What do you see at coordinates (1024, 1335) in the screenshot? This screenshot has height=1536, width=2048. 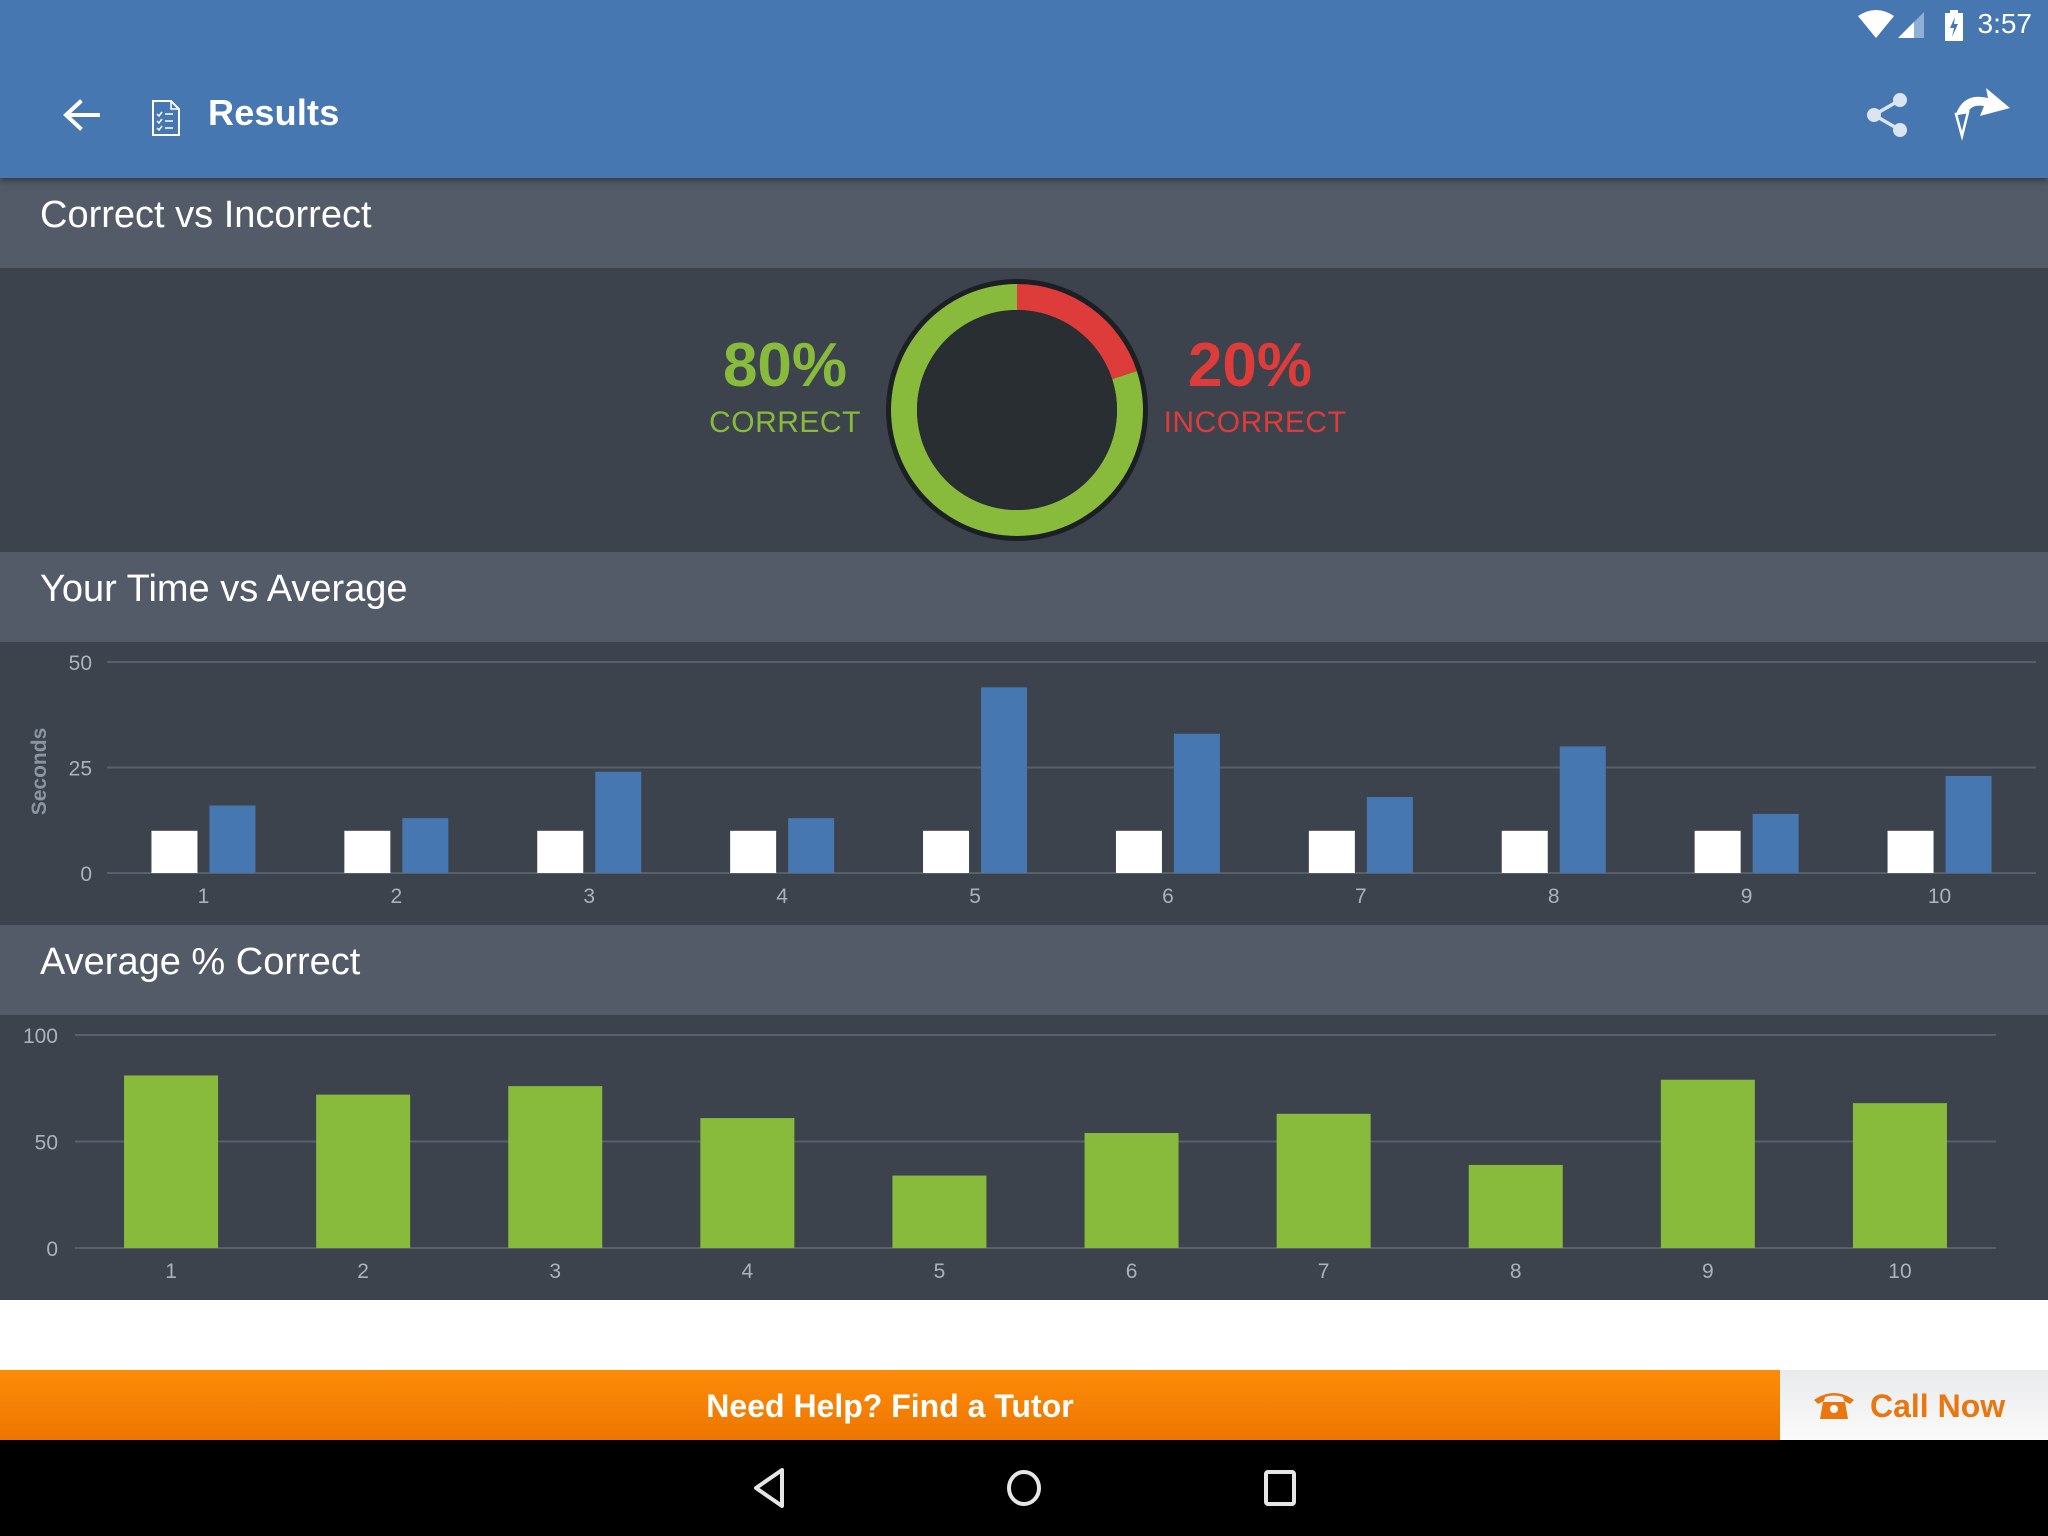 I see `content-spacer` at bounding box center [1024, 1335].